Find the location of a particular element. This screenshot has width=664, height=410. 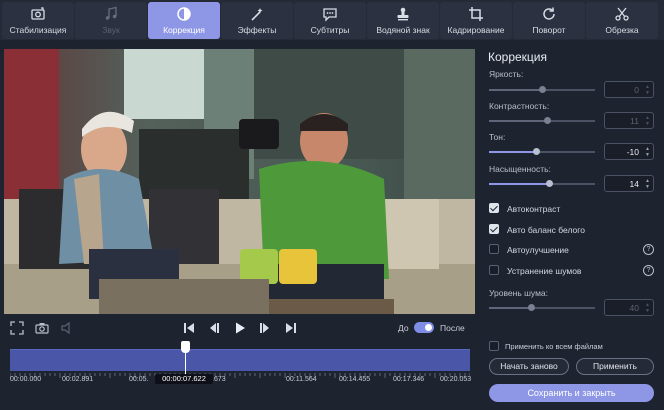

time-tick-label: 00:14.455 is located at coordinates (355, 379).